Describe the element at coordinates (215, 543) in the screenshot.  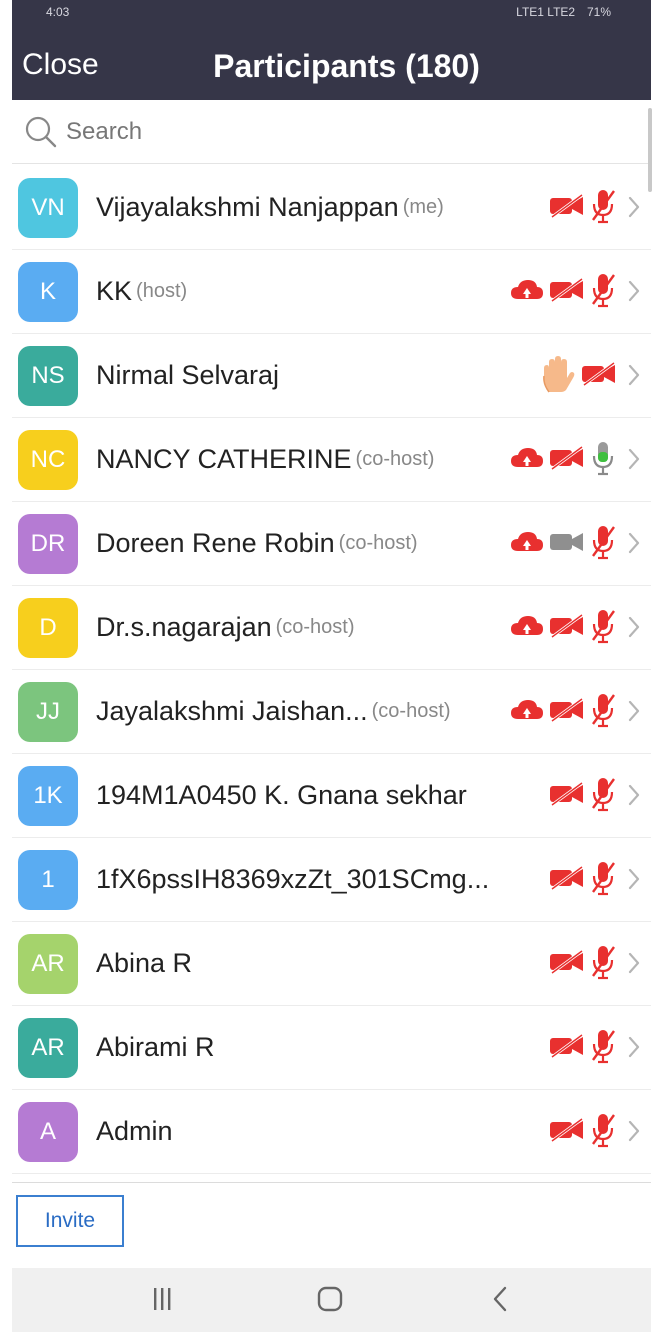
I see `participant-name: Doreen Rene Robin` at that location.